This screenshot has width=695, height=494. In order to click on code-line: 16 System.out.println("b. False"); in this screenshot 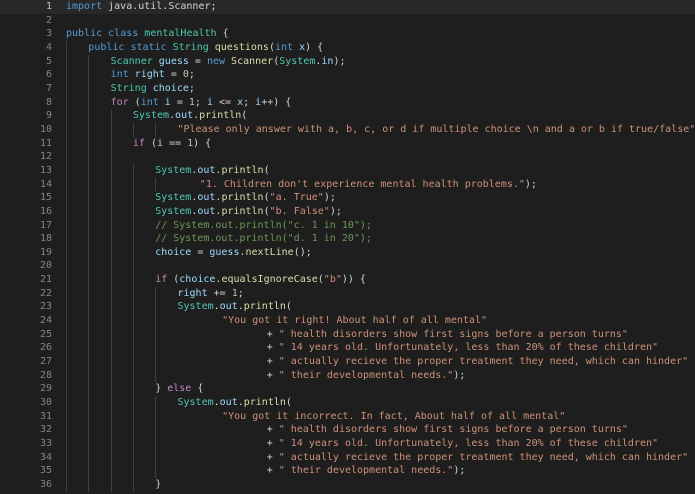, I will do `click(347, 211)`.